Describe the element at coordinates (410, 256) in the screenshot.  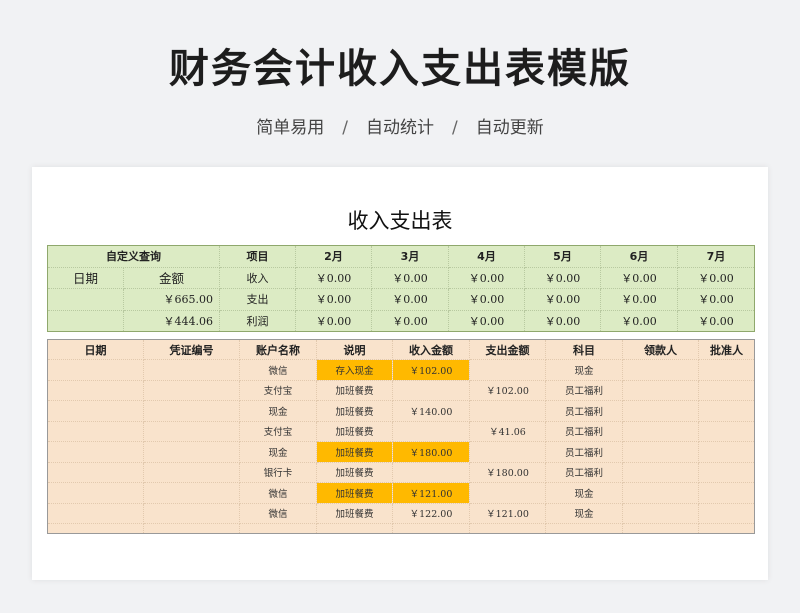
I see `summary-header-cell: 3月` at that location.